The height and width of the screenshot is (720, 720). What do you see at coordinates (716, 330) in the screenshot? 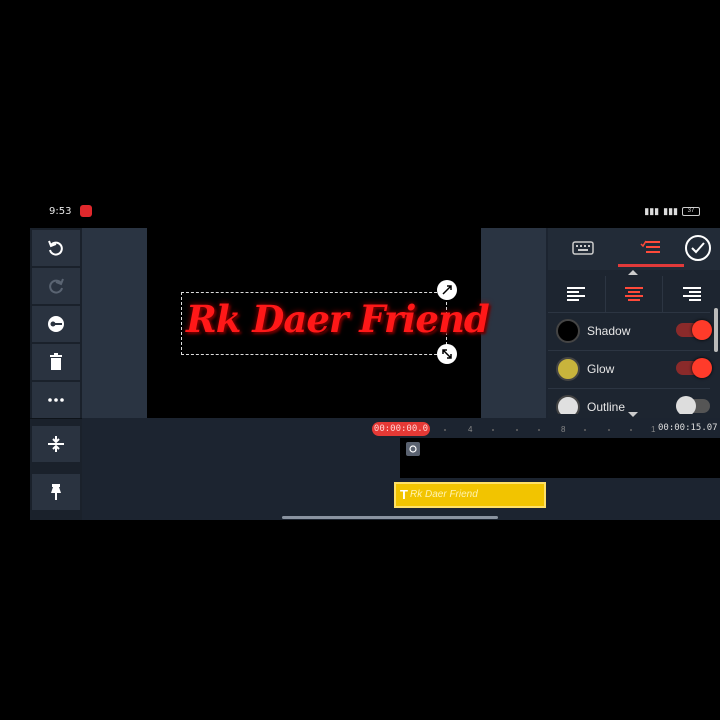
I see `panel-scrollbar` at bounding box center [716, 330].